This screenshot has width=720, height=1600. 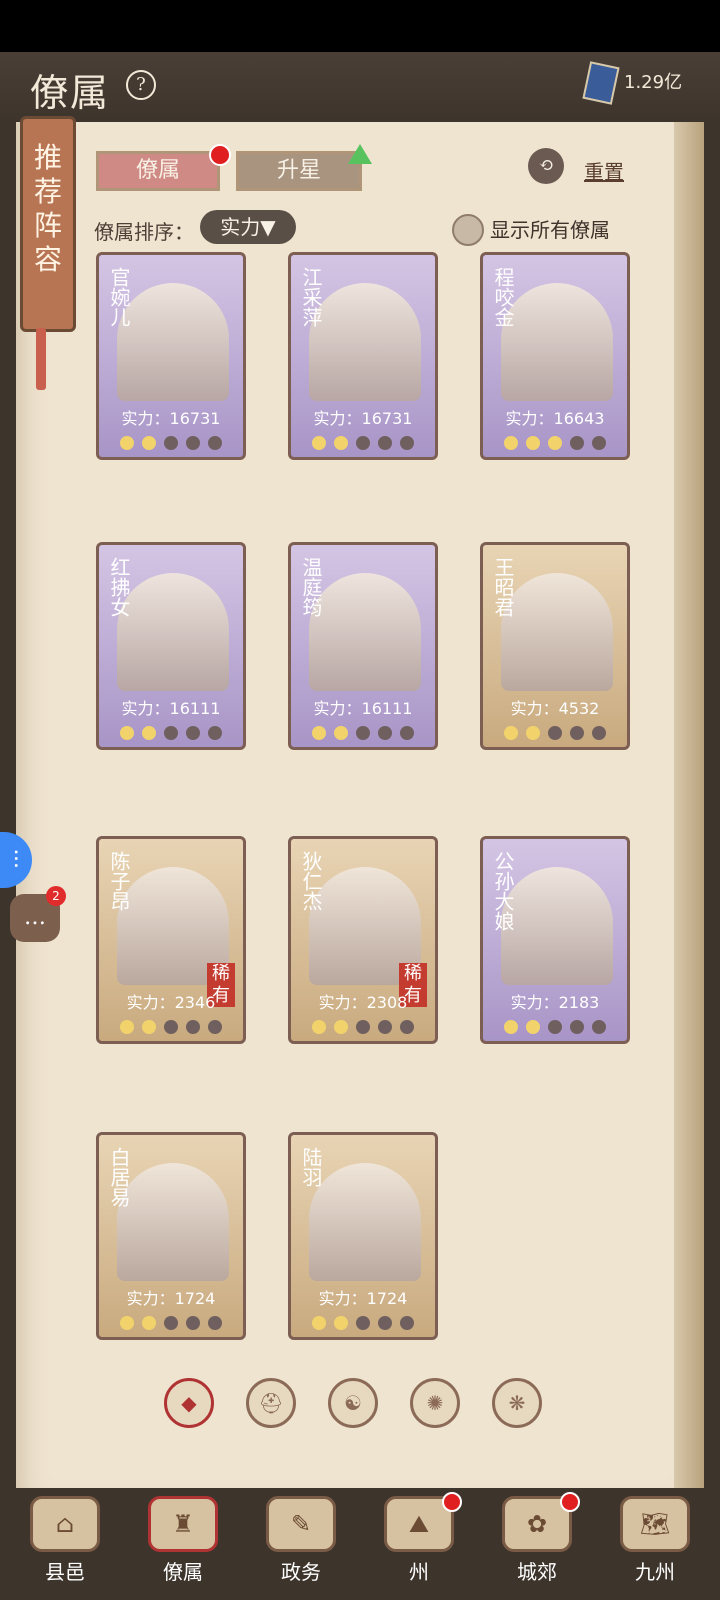 I want to click on tab-upgrade-star-label: 升星, so click(x=298, y=170).